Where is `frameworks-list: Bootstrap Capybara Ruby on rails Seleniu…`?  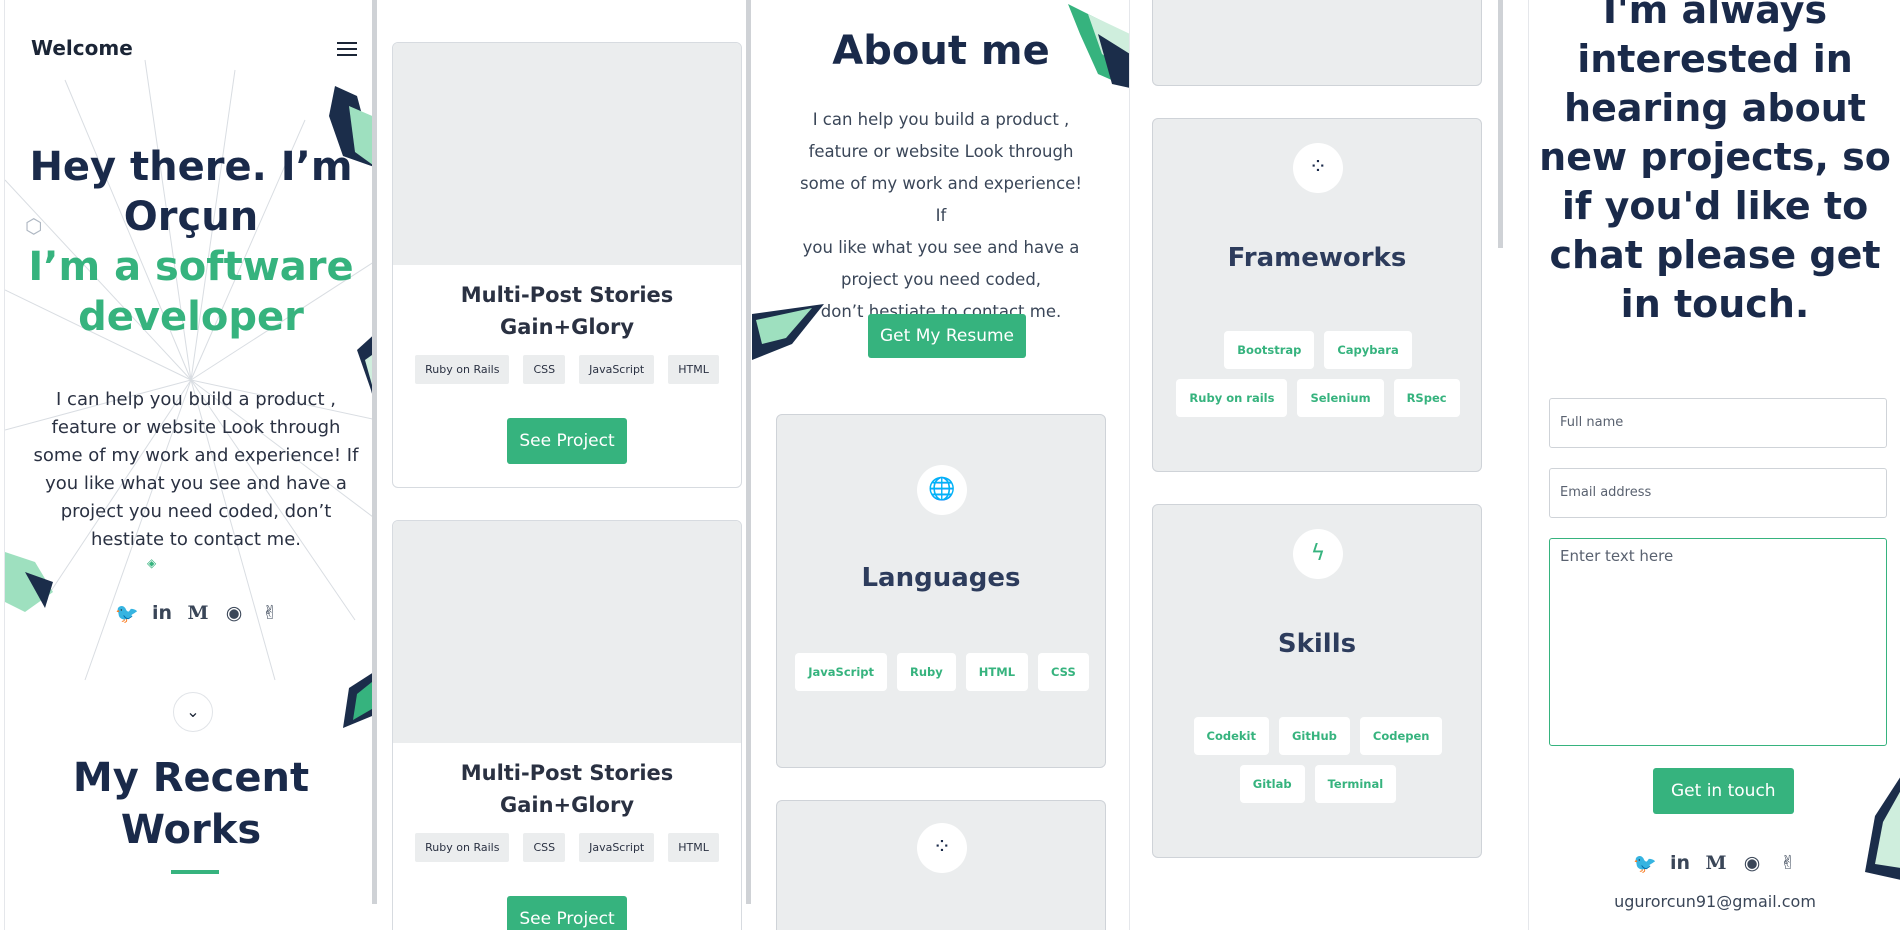
frameworks-list: Bootstrap Capybara Ruby on rails Seleniu… is located at coordinates (1318, 374).